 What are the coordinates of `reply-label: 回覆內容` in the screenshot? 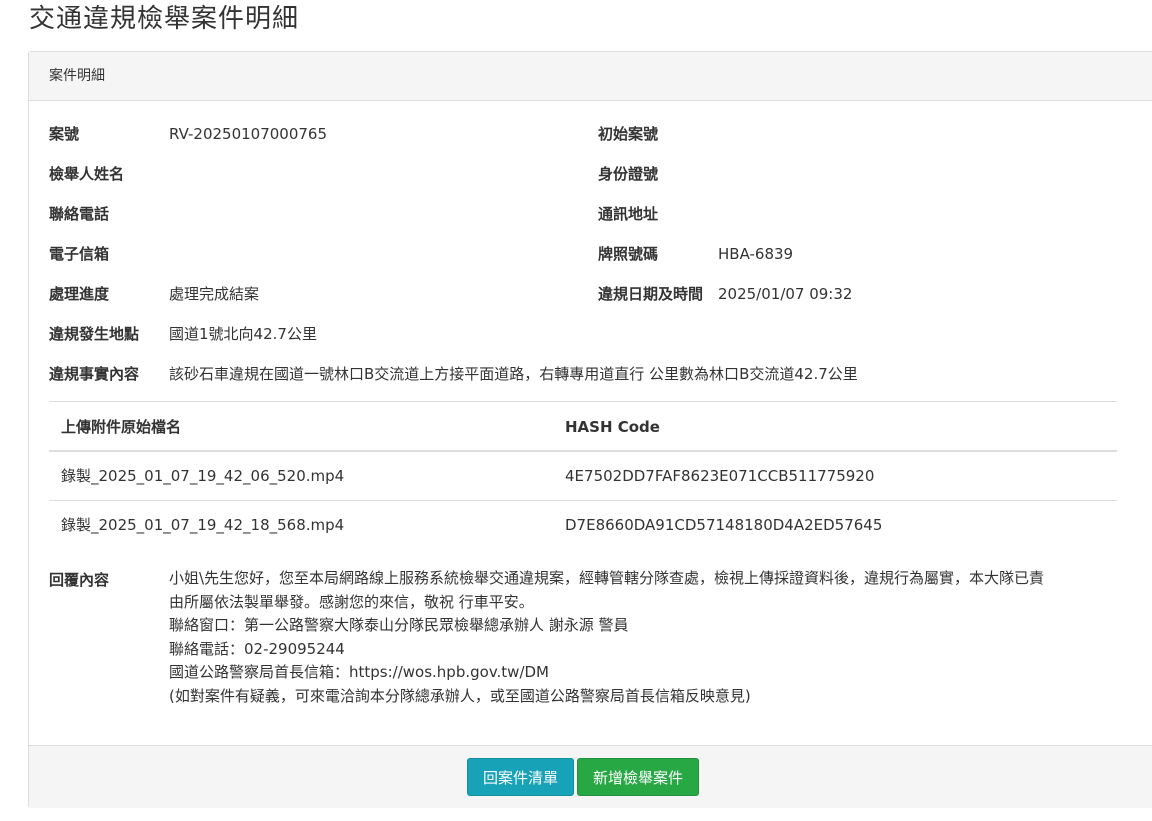 It's located at (79, 580).